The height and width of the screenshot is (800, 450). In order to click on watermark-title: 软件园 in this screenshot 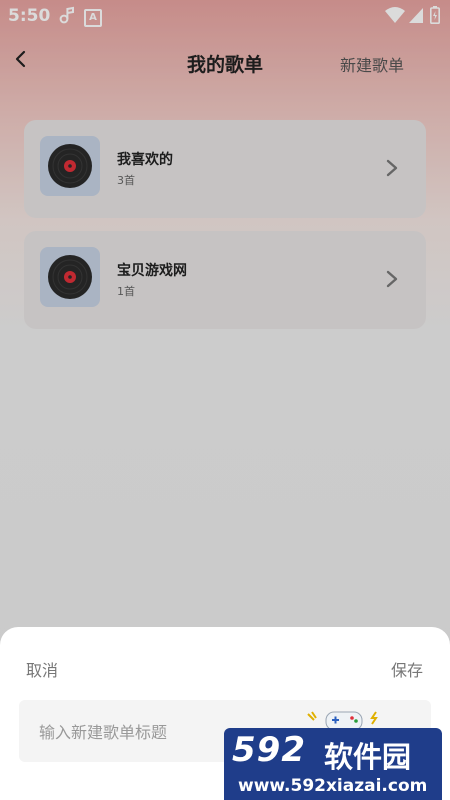, I will do `click(368, 757)`.